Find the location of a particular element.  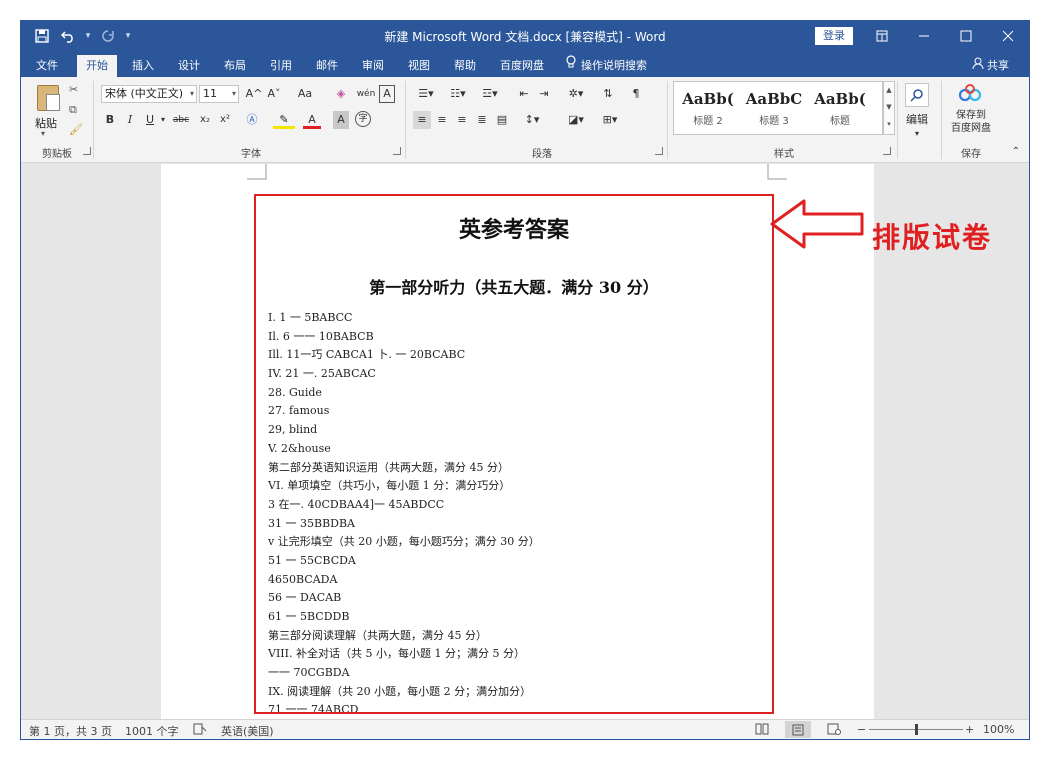

minimize-icon is located at coordinates (924, 36).